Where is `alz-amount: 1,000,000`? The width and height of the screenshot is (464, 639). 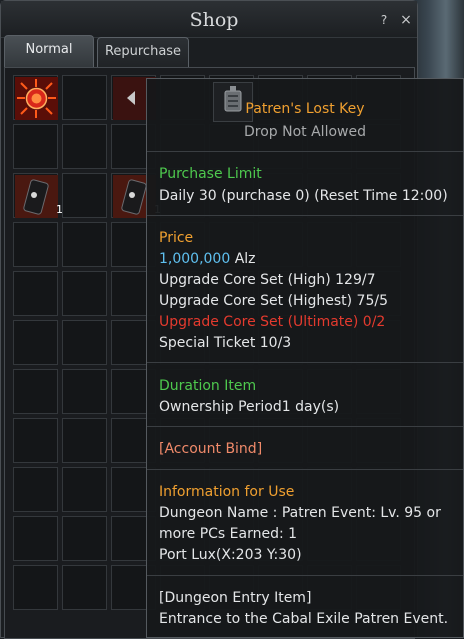 alz-amount: 1,000,000 is located at coordinates (195, 259).